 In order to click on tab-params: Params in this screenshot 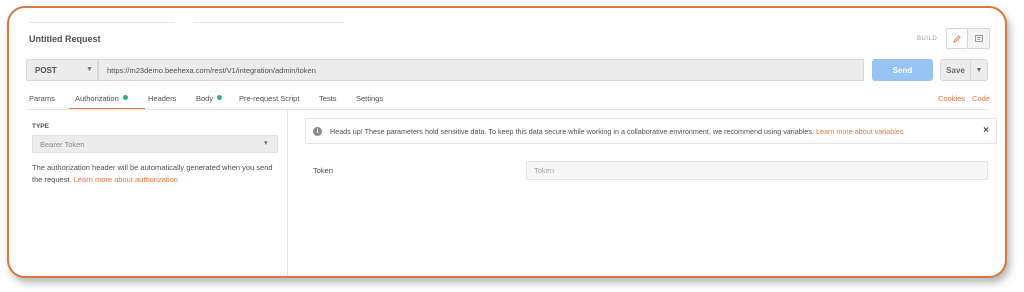, I will do `click(42, 98)`.